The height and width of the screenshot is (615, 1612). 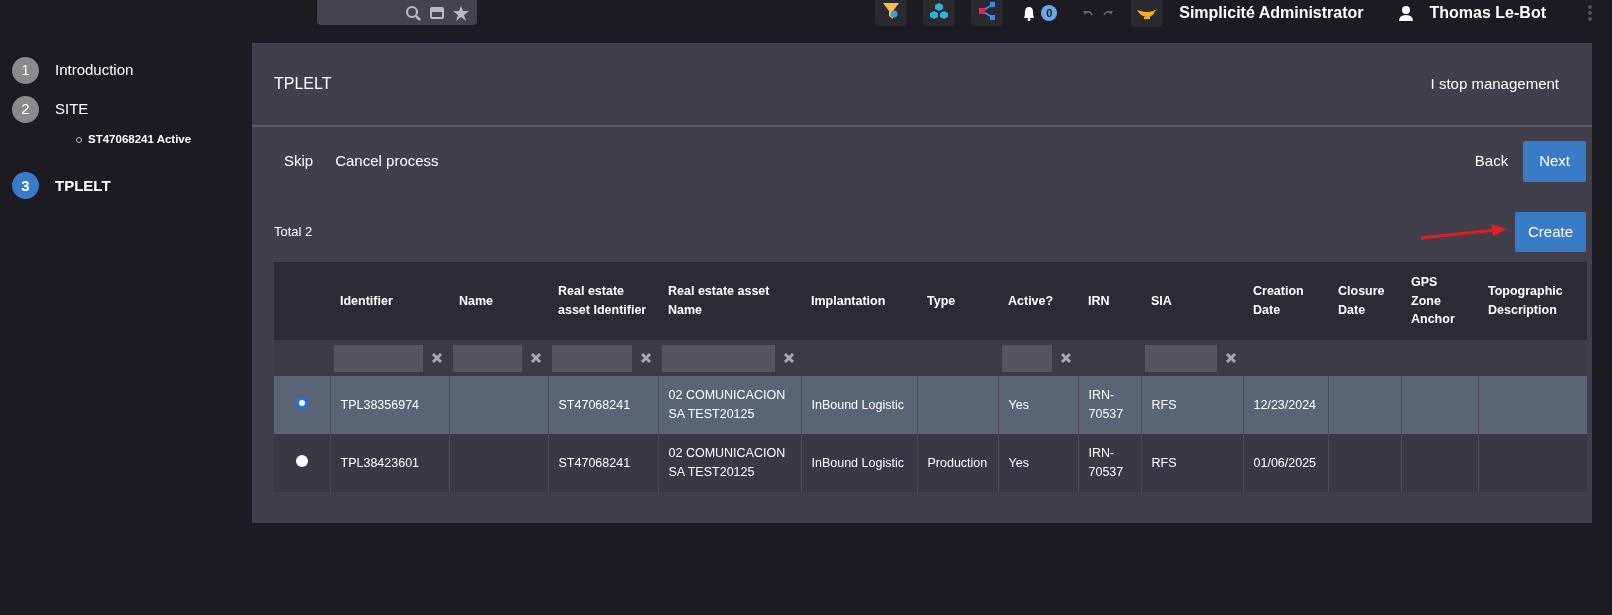 I want to click on stop-management-button: I stop management, so click(x=1494, y=84).